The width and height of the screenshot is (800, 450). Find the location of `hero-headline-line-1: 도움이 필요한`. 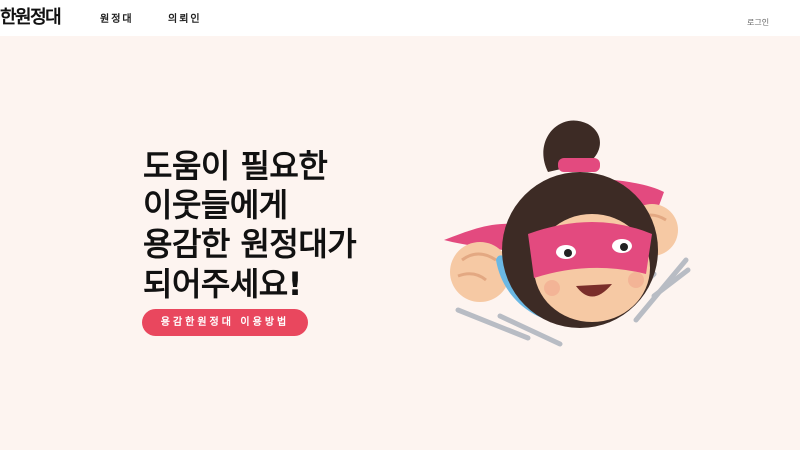

hero-headline-line-1: 도움이 필요한 is located at coordinates (235, 166).